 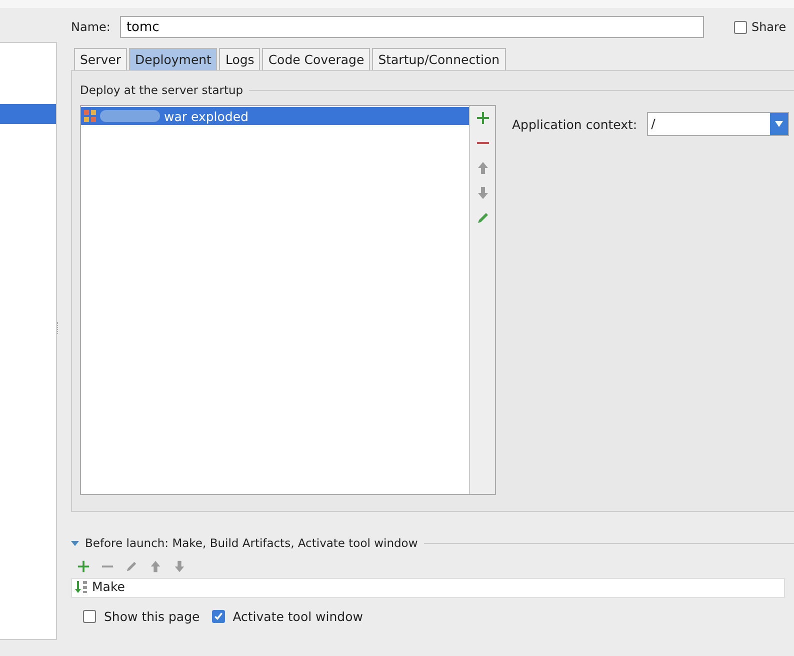 I want to click on tab: Startup/Connection, so click(x=439, y=59).